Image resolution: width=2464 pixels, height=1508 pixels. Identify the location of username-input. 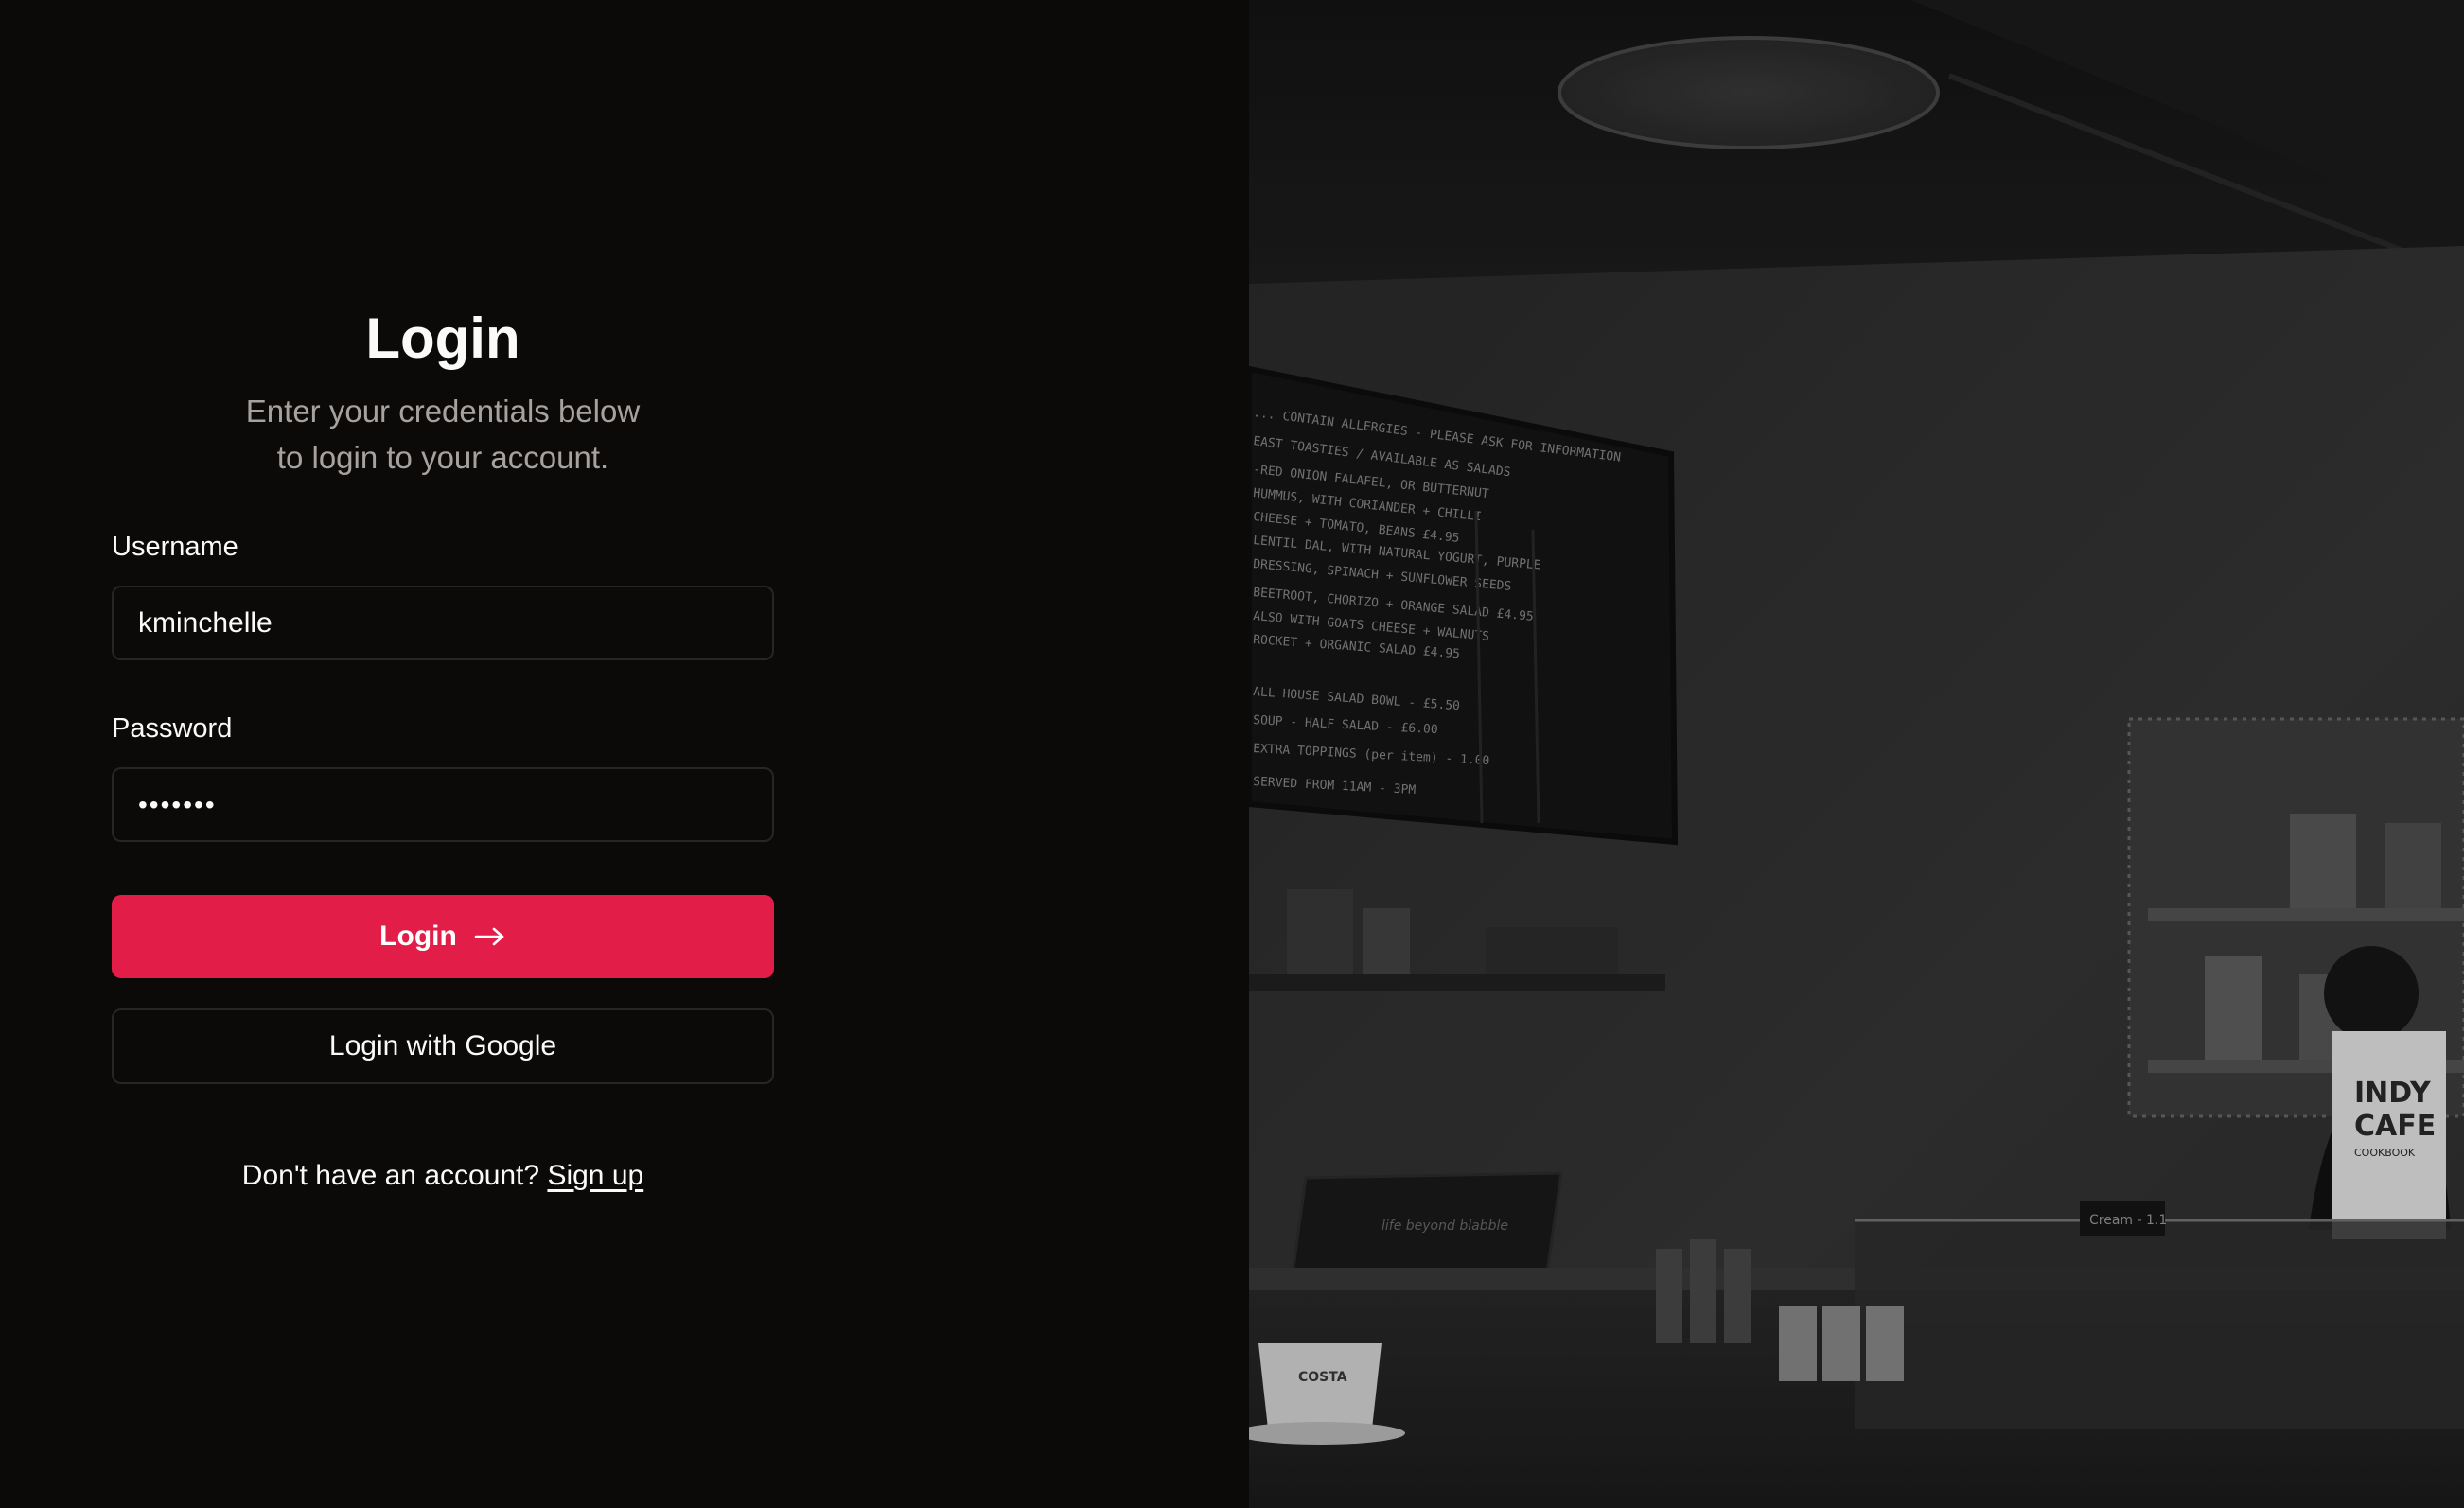
(443, 623).